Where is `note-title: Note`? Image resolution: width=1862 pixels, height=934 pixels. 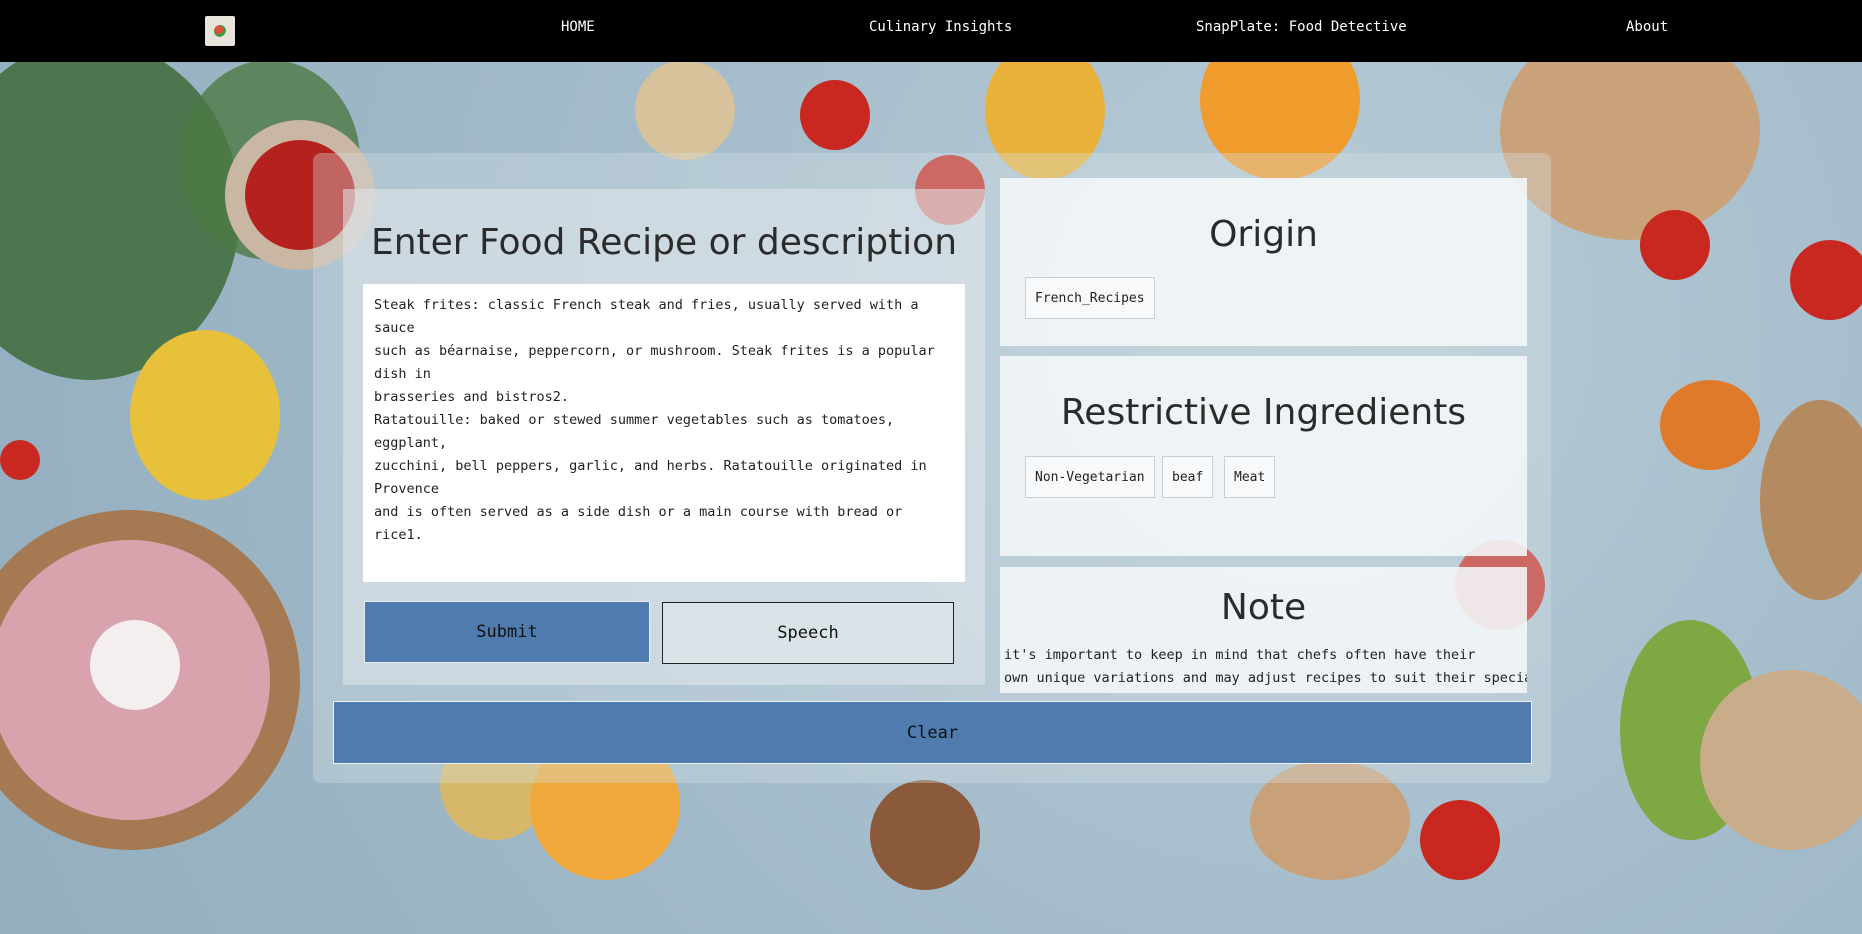 note-title: Note is located at coordinates (1263, 607).